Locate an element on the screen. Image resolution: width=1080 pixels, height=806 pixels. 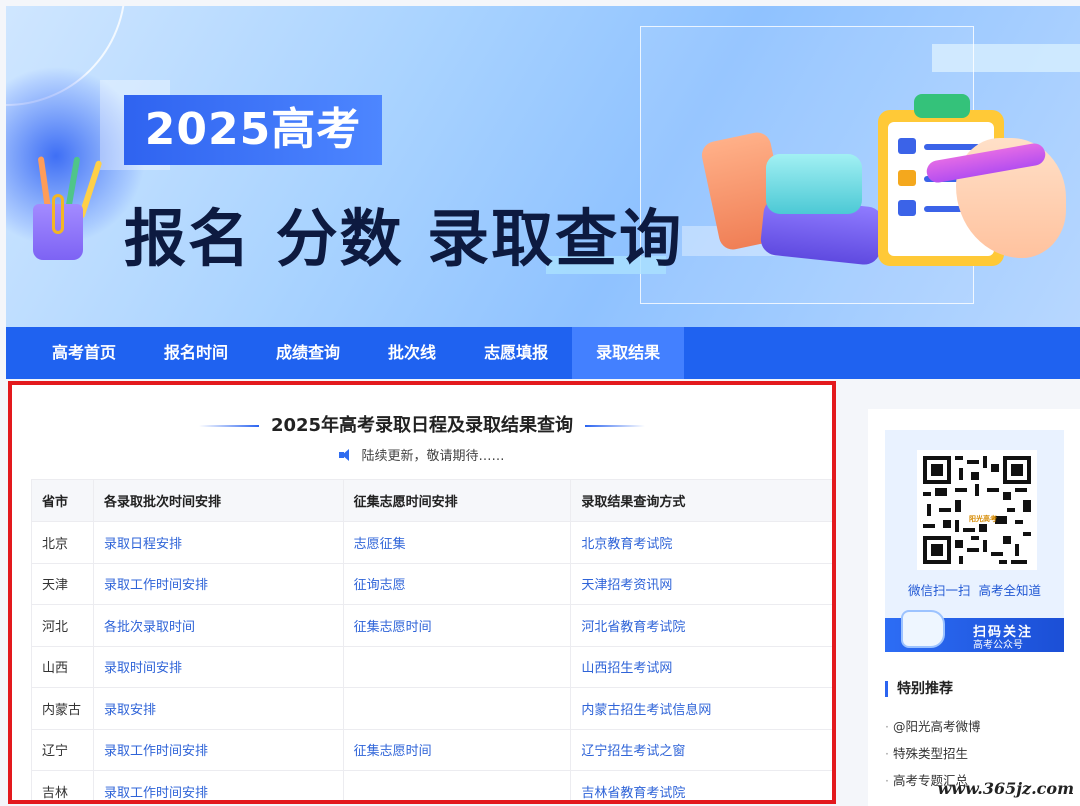
qr-code-icon is located at coordinates (977, 510).